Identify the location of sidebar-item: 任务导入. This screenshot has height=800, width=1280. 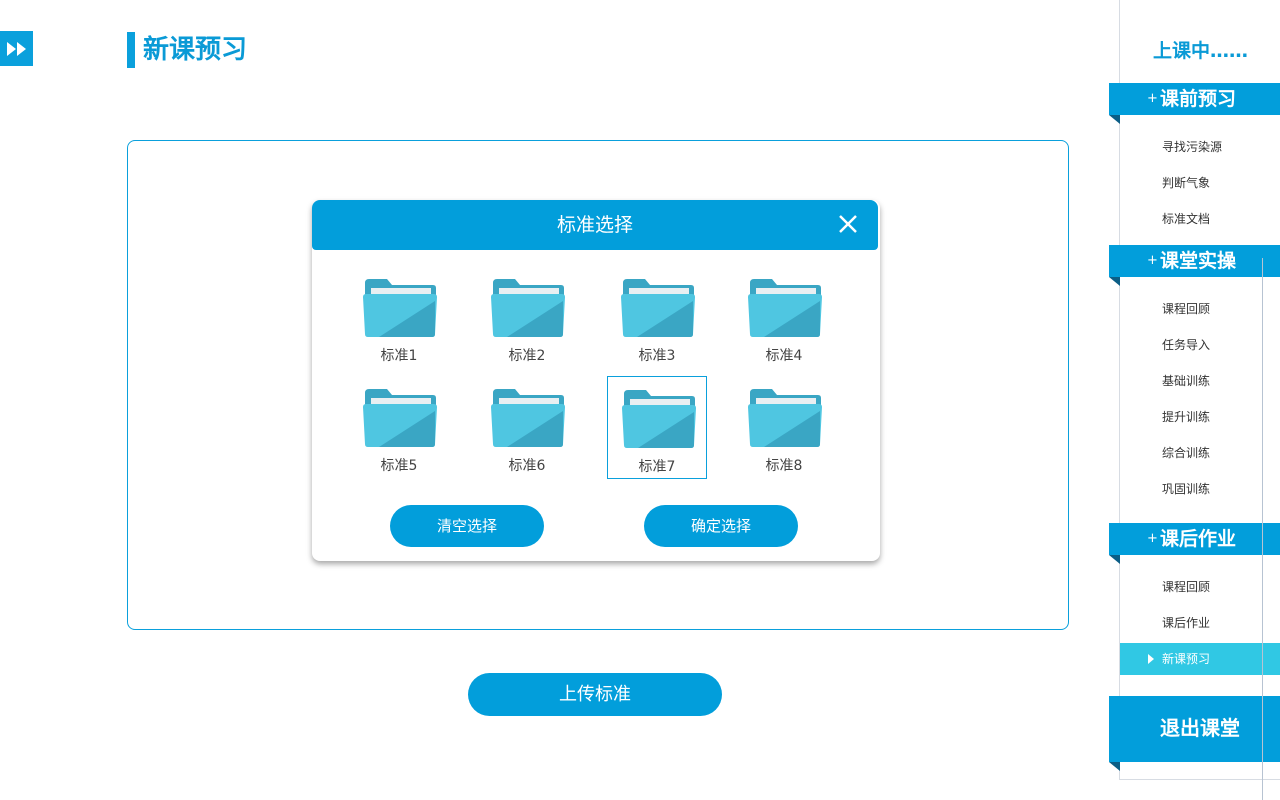
(1200, 345).